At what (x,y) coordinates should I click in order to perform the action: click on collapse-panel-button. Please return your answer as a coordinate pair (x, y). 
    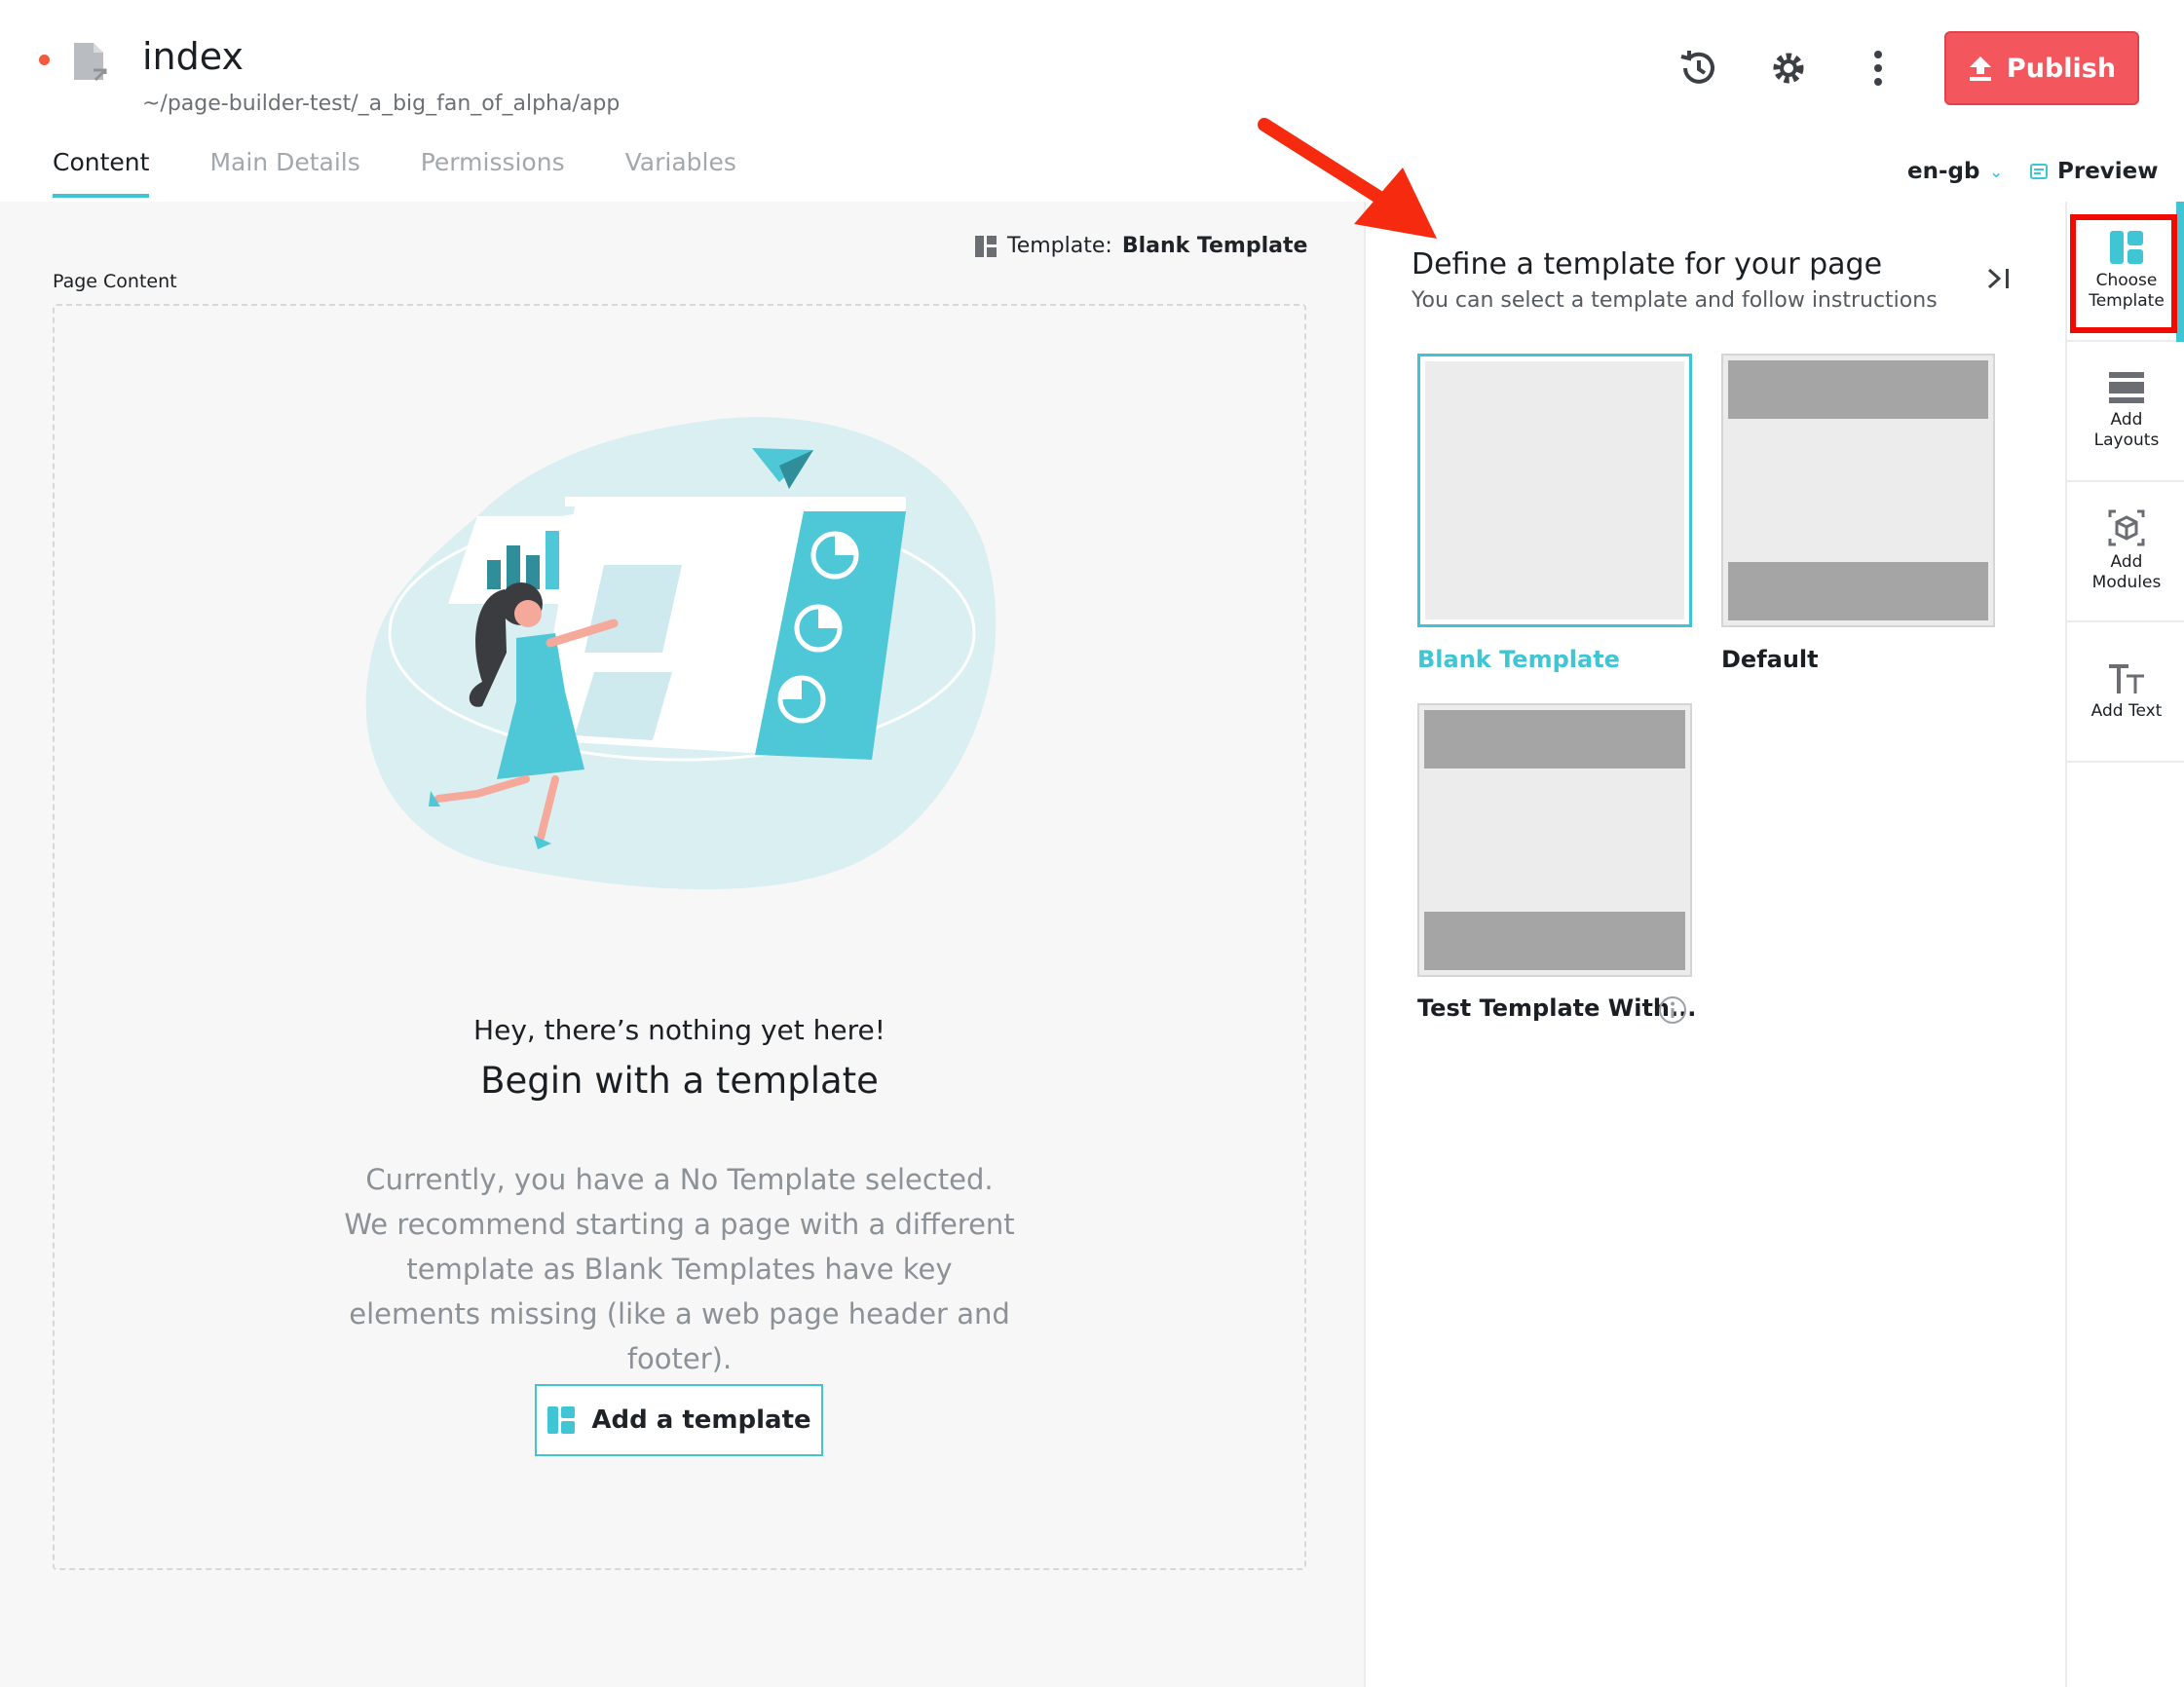
    Looking at the image, I should click on (1998, 278).